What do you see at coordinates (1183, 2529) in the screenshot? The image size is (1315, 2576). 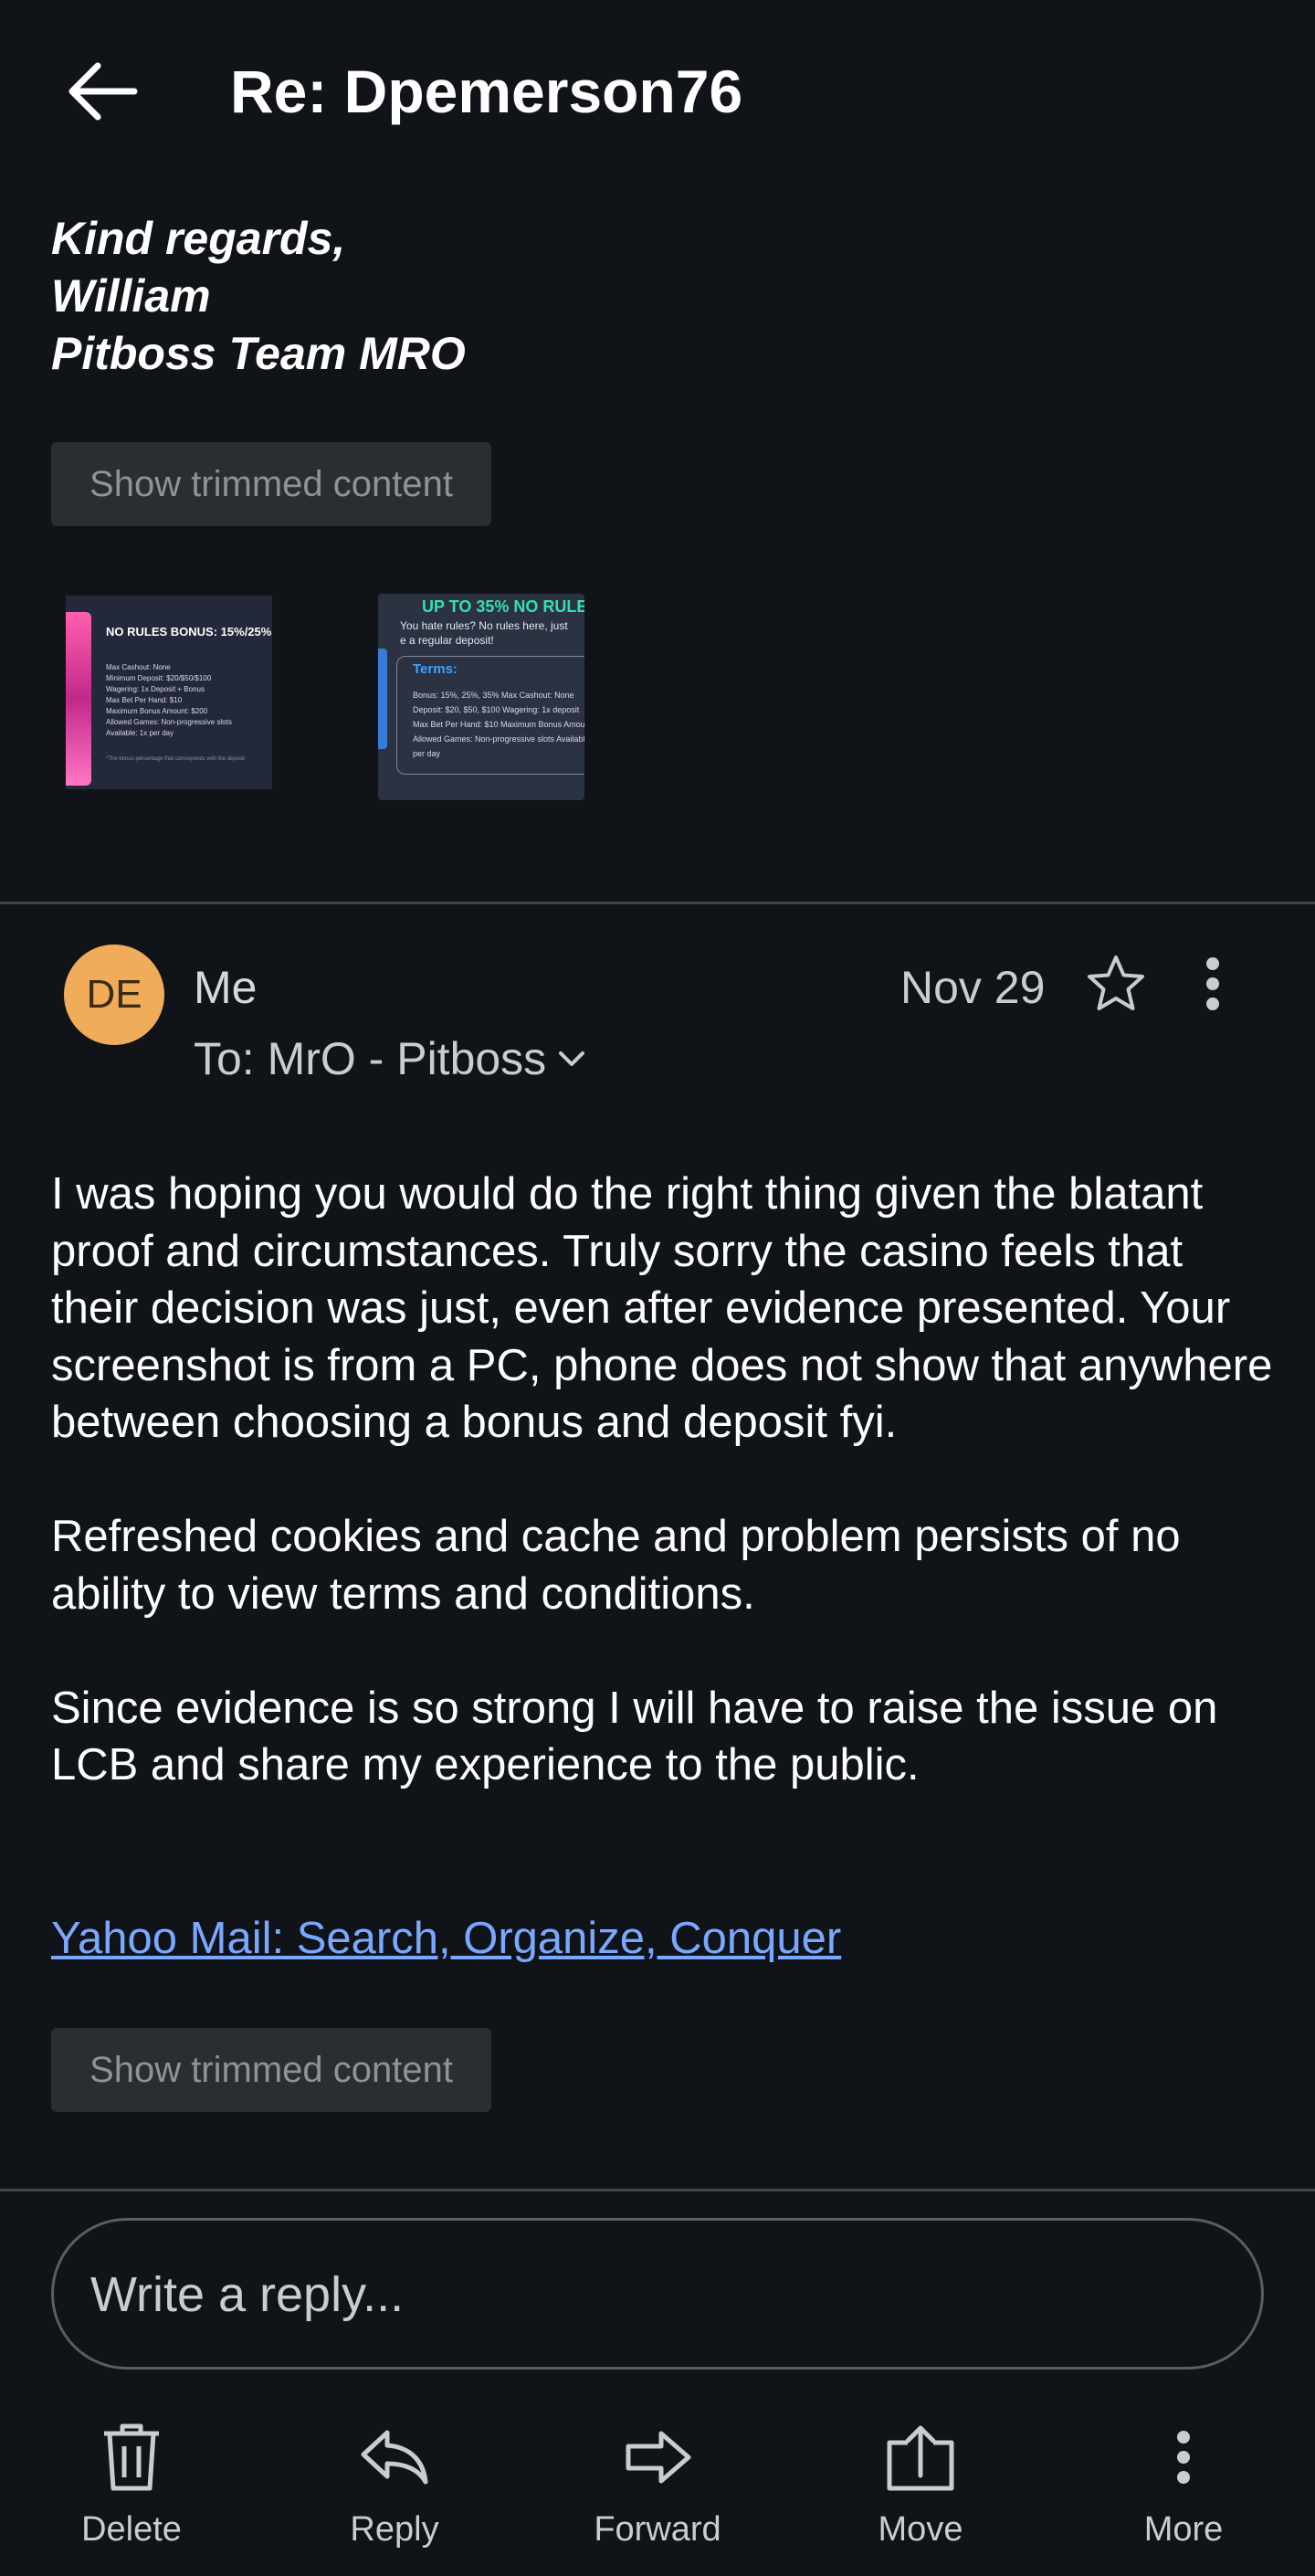 I see `more-label: More` at bounding box center [1183, 2529].